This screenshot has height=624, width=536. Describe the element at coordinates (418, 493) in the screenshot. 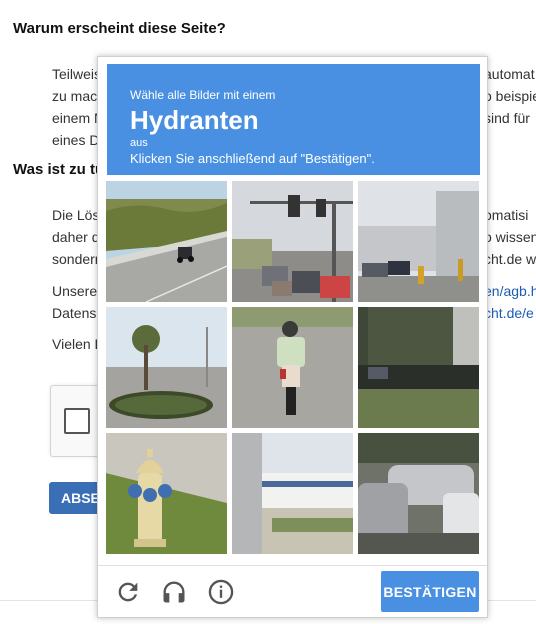

I see `tile-parked-cars` at that location.